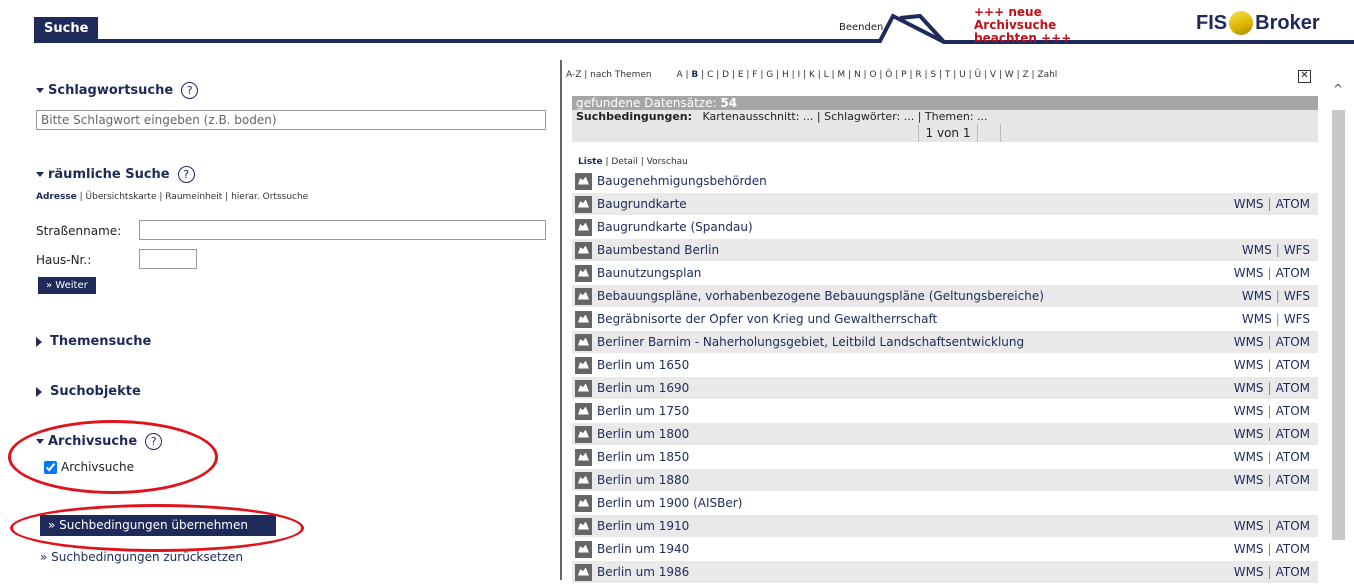  Describe the element at coordinates (643, 480) in the screenshot. I see `result-name: Berlin um 1880` at that location.